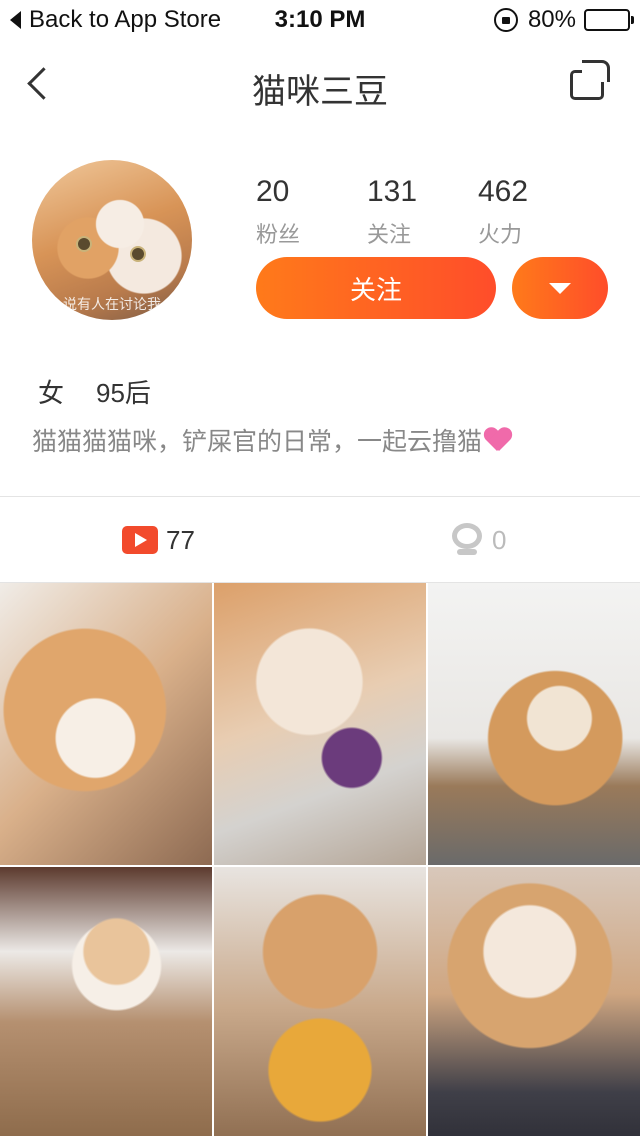 The width and height of the screenshot is (640, 1136). I want to click on profile-bio: 猫猫猫猫咪，铲屎官的日常，一起云撸猫, so click(272, 440).